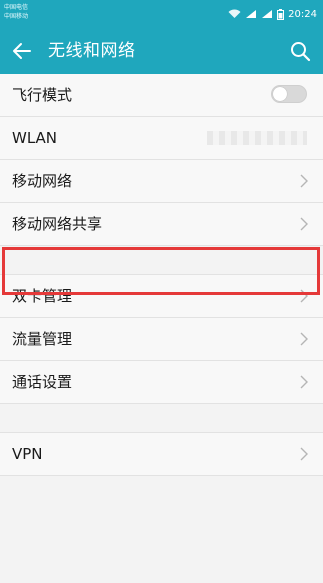 This screenshot has width=323, height=583. I want to click on status-bar: 中国电信 中国移动 20:24, so click(161, 14).